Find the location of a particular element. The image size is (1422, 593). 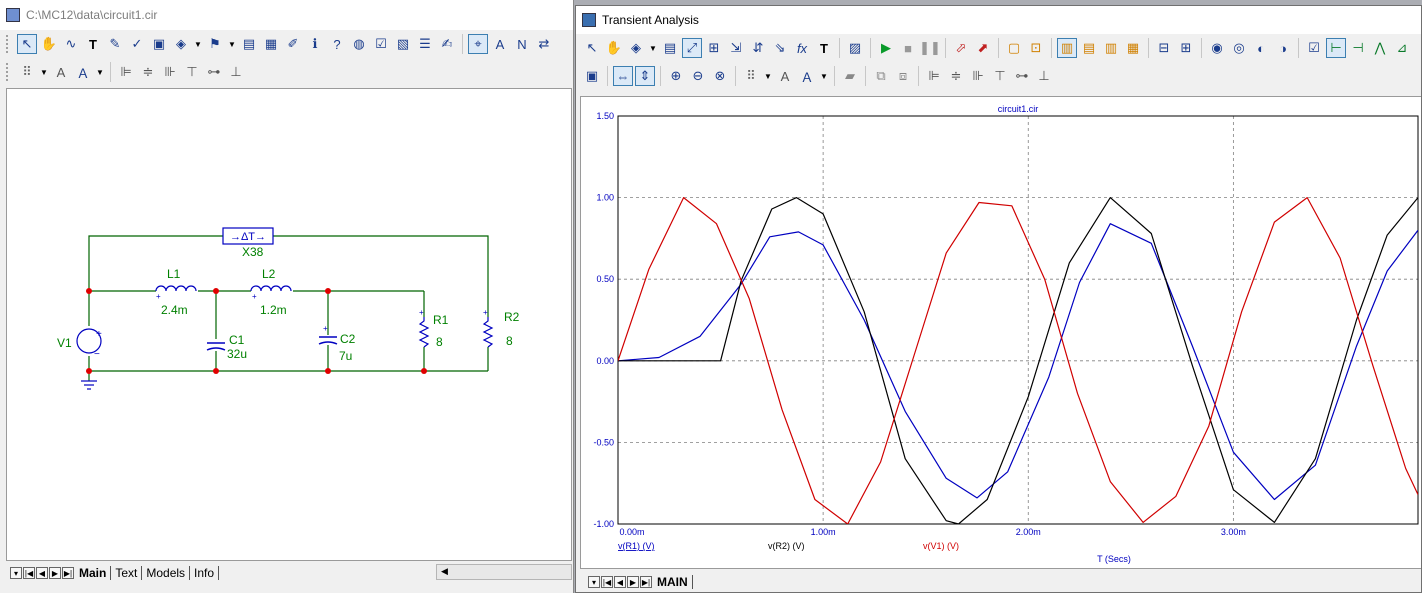

vertical-axis-icon: ▦ is located at coordinates (1133, 48).